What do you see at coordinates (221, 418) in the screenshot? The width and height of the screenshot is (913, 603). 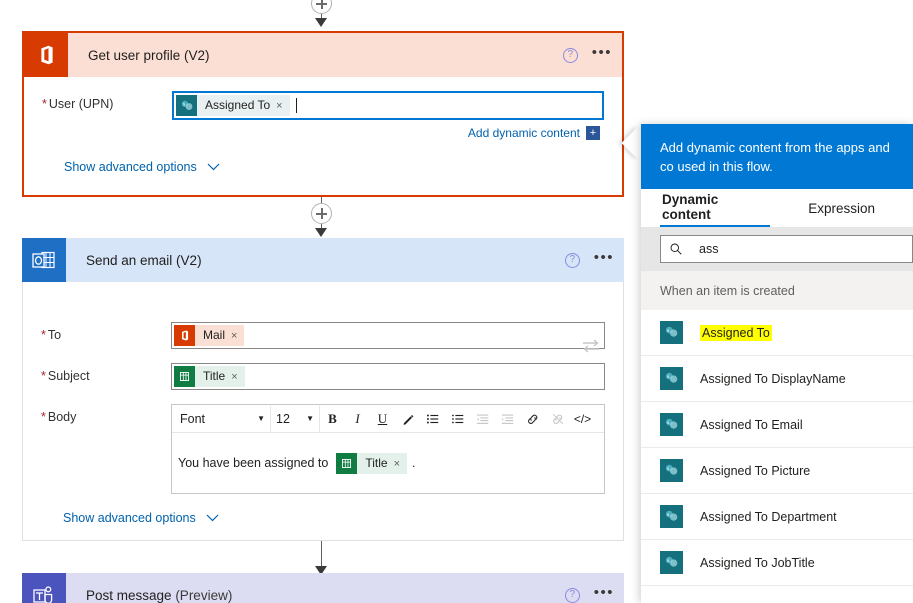 I see `font-family-dropdown: Font ▼` at bounding box center [221, 418].